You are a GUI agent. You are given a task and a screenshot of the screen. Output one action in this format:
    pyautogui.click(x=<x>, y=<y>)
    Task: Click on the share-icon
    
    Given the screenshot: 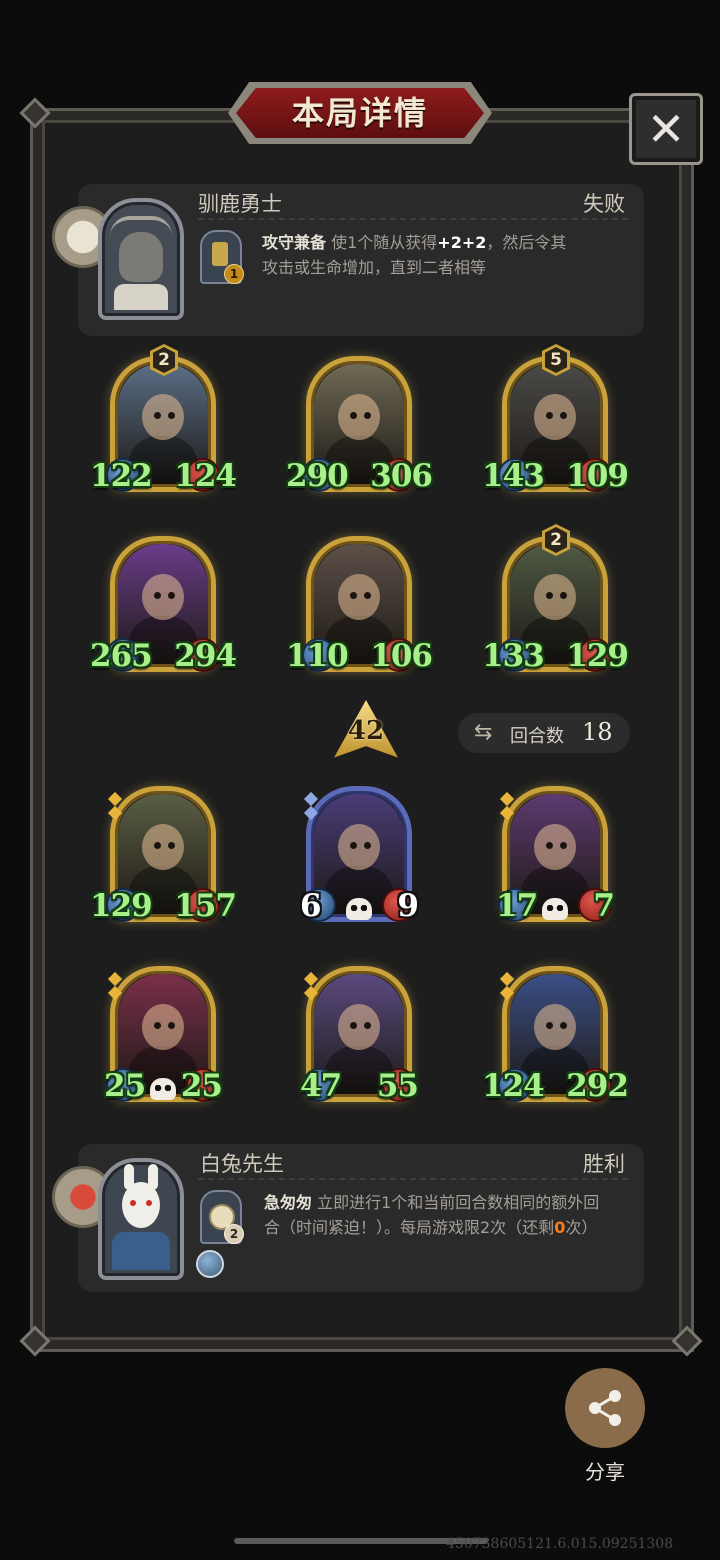 What is the action you would take?
    pyautogui.click(x=605, y=1408)
    